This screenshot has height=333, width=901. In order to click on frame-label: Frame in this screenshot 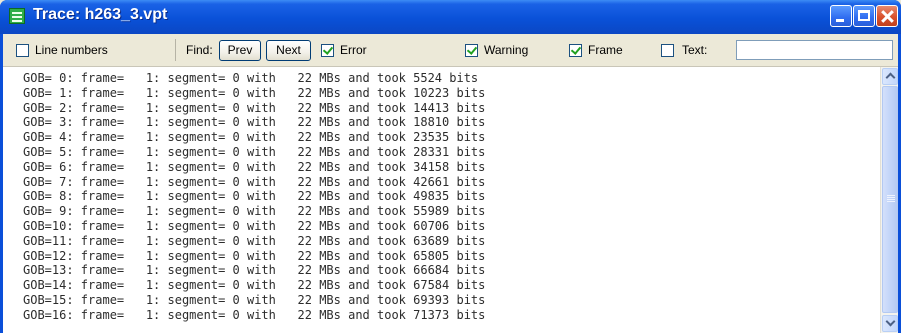, I will do `click(605, 50)`.